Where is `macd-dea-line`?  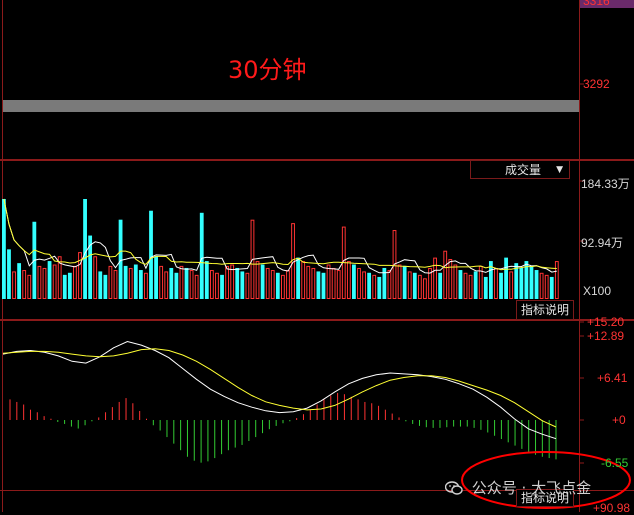
macd-dea-line is located at coordinates (279, 388).